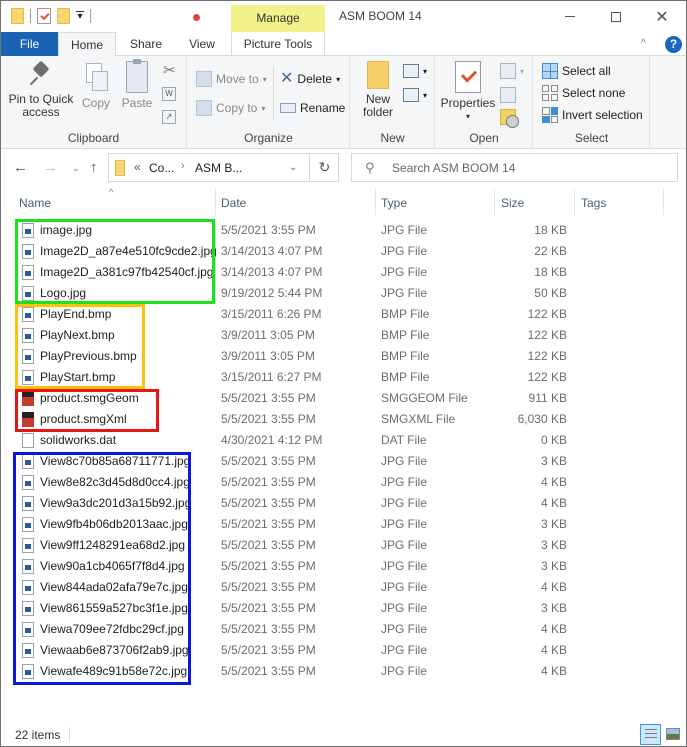 This screenshot has height=747, width=687. What do you see at coordinates (169, 94) in the screenshot?
I see `copy-path-button: W` at bounding box center [169, 94].